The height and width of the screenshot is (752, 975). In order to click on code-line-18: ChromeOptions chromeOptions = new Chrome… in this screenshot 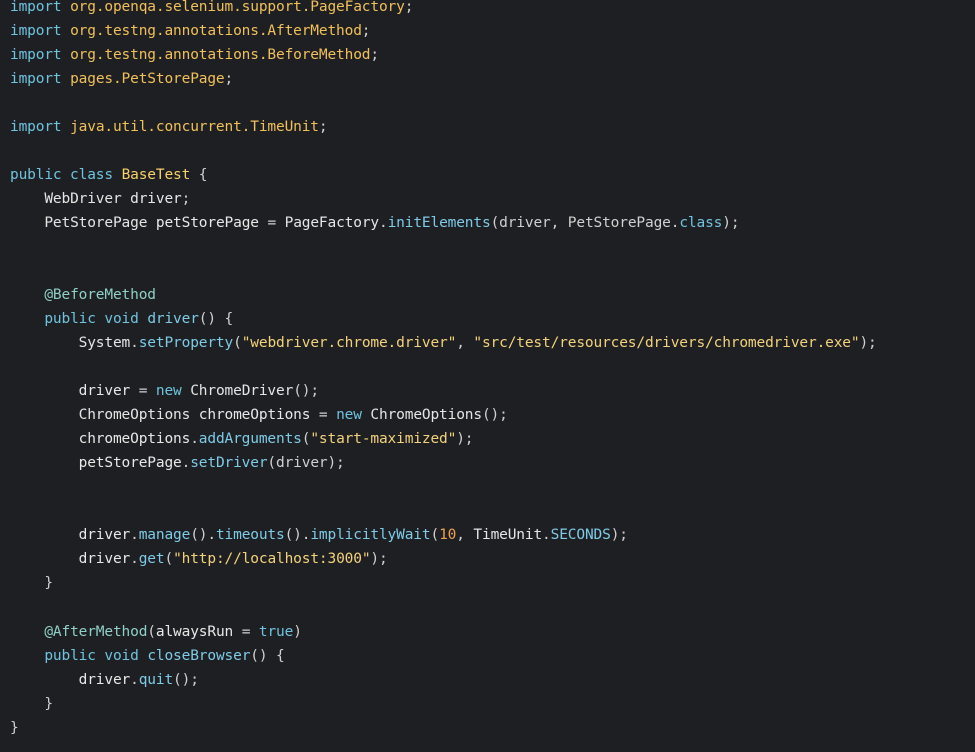, I will do `click(259, 415)`.